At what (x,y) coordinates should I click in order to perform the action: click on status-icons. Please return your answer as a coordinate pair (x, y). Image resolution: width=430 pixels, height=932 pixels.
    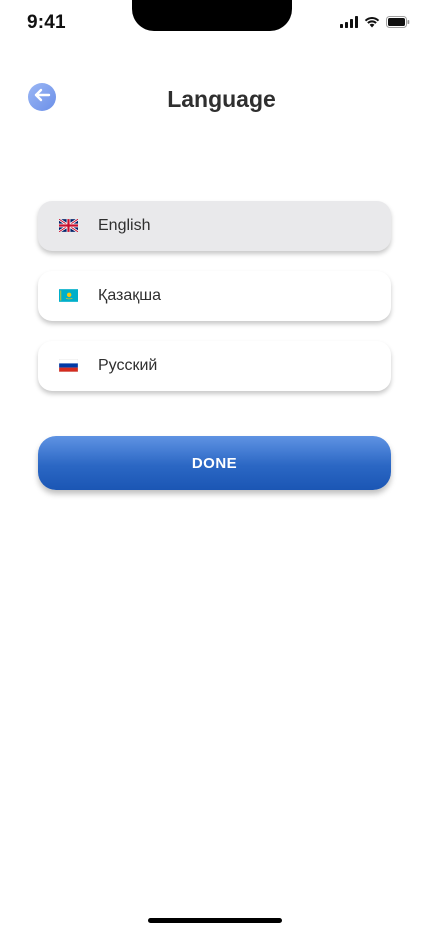
    Looking at the image, I should click on (375, 22).